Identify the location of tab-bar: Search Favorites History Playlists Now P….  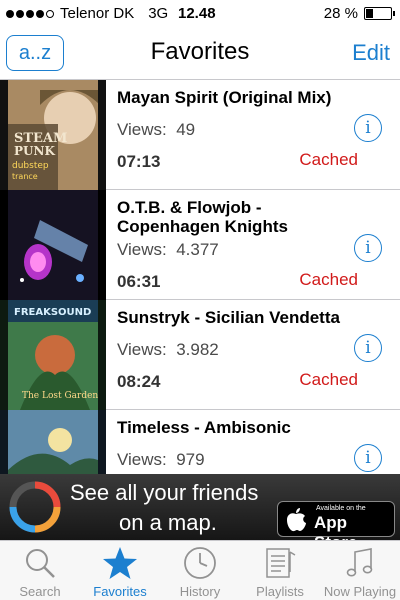
(200, 570).